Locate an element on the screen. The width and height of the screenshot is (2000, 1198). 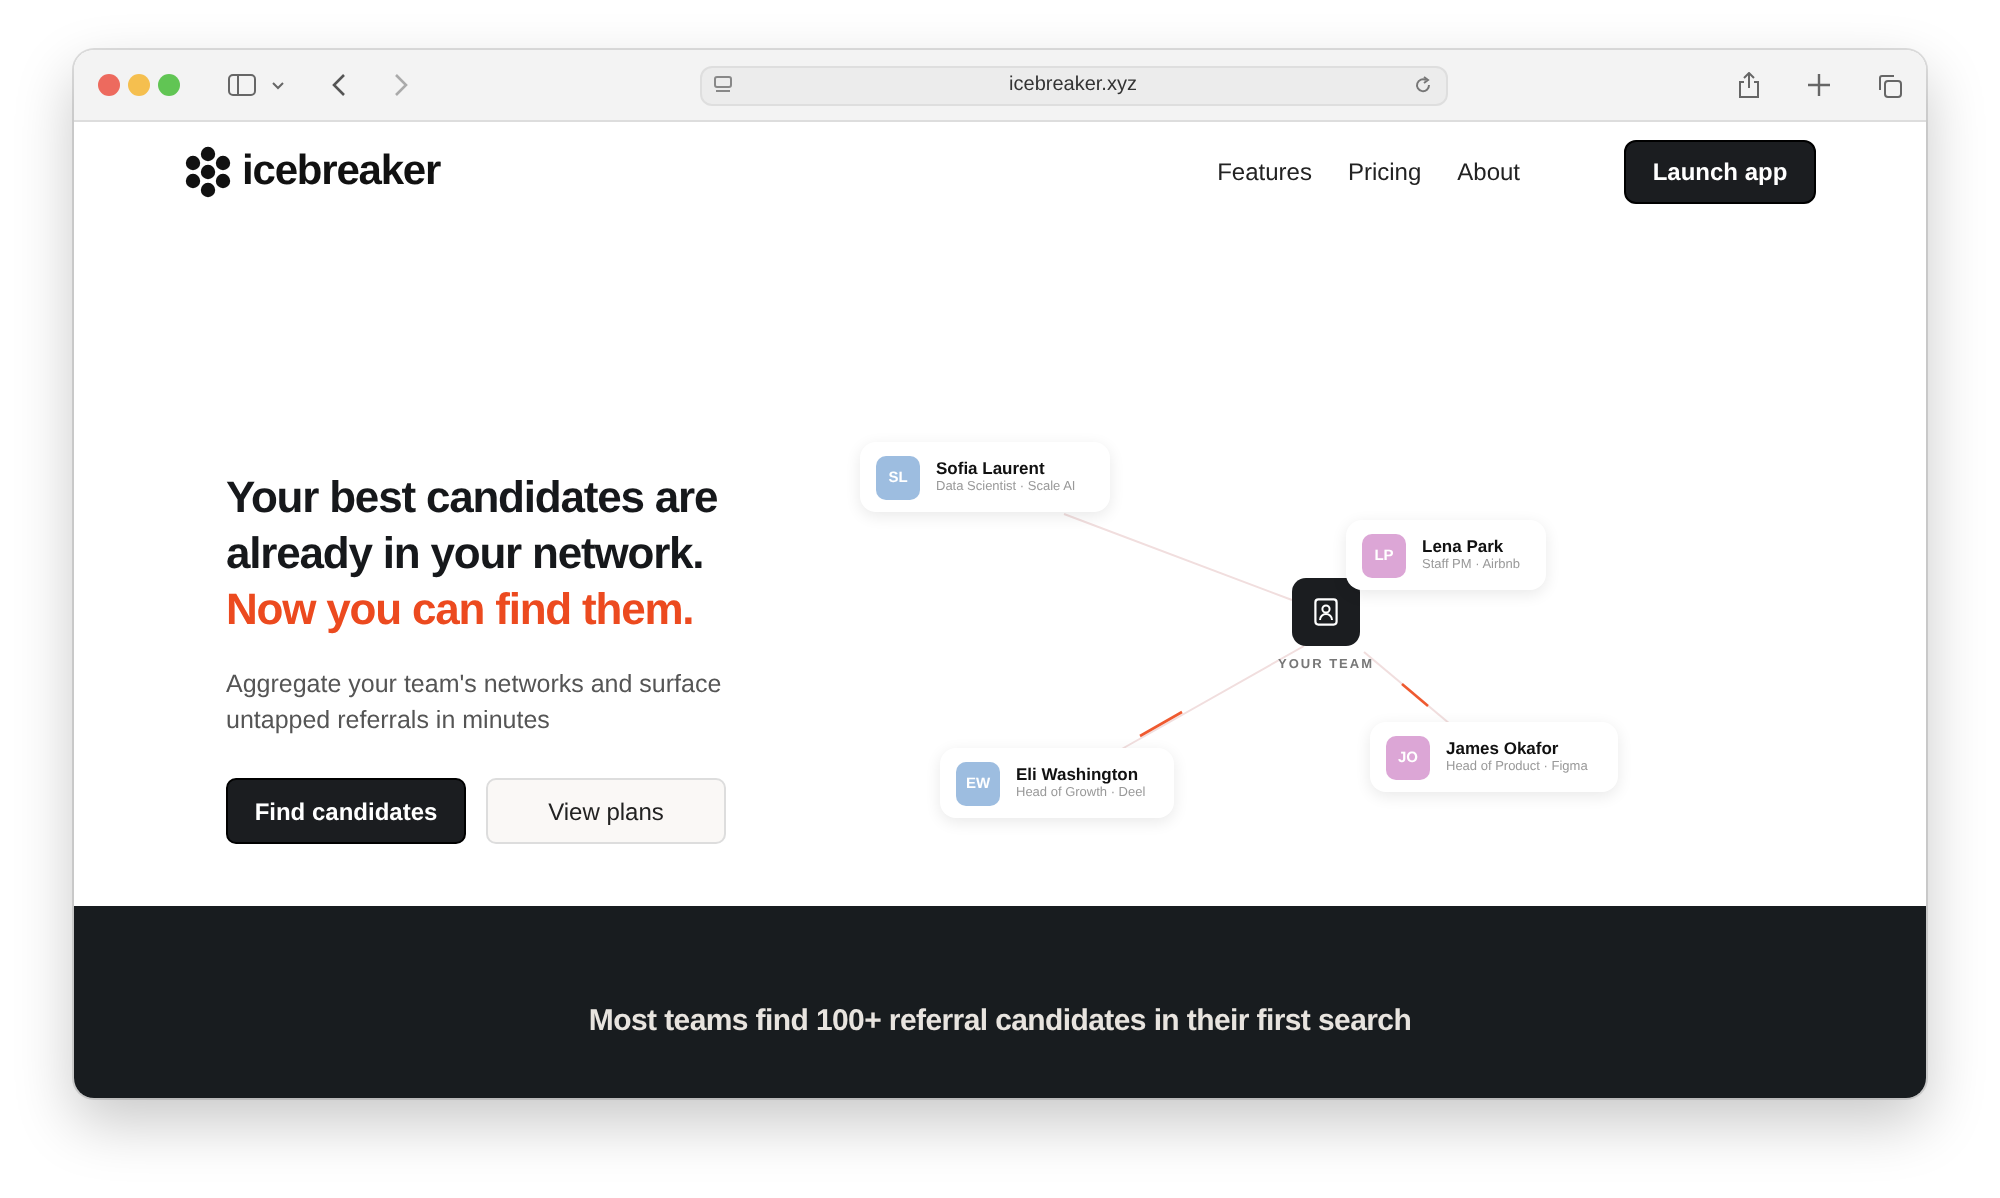
logo-text: icebreaker is located at coordinates (341, 172).